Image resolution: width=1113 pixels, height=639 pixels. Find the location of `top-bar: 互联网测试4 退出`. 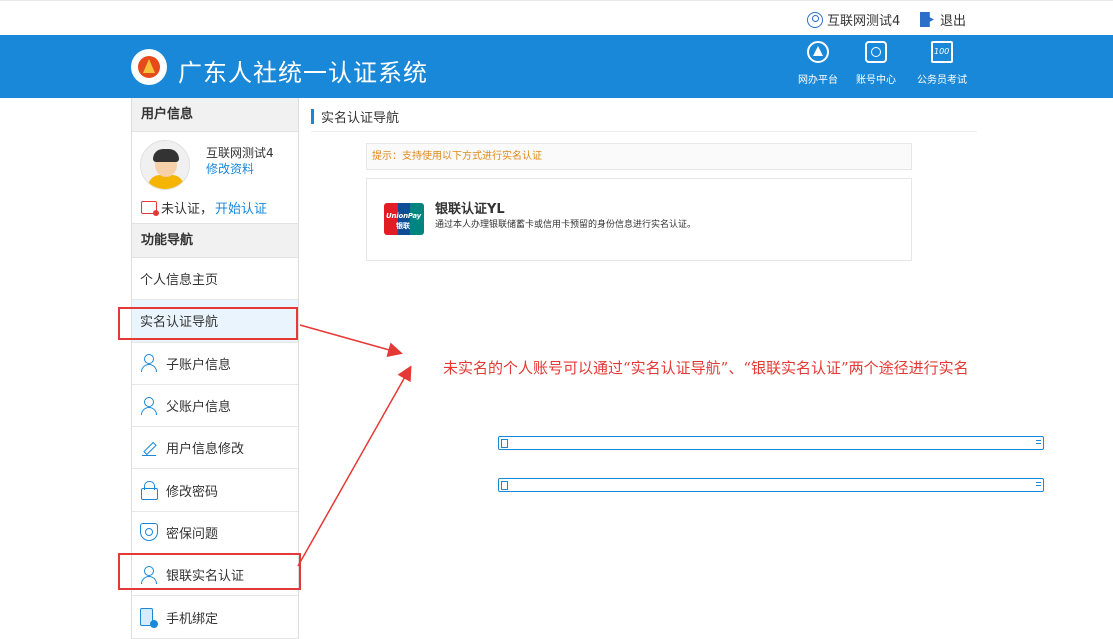

top-bar: 互联网测试4 退出 is located at coordinates (556, 17).